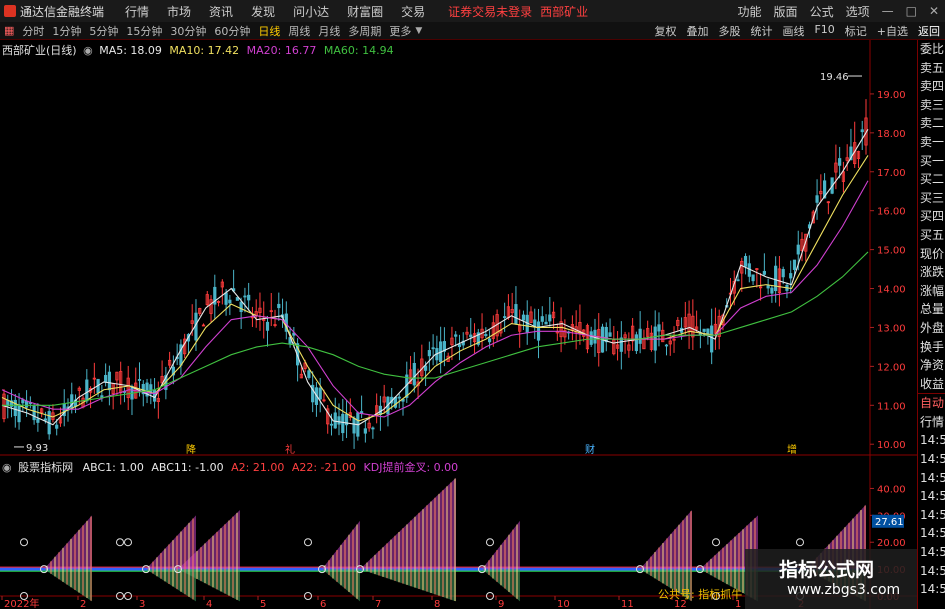 Image resolution: width=945 pixels, height=609 pixels. What do you see at coordinates (21, 603) in the screenshot?
I see `time-tick-label: 2022年` at bounding box center [21, 603].